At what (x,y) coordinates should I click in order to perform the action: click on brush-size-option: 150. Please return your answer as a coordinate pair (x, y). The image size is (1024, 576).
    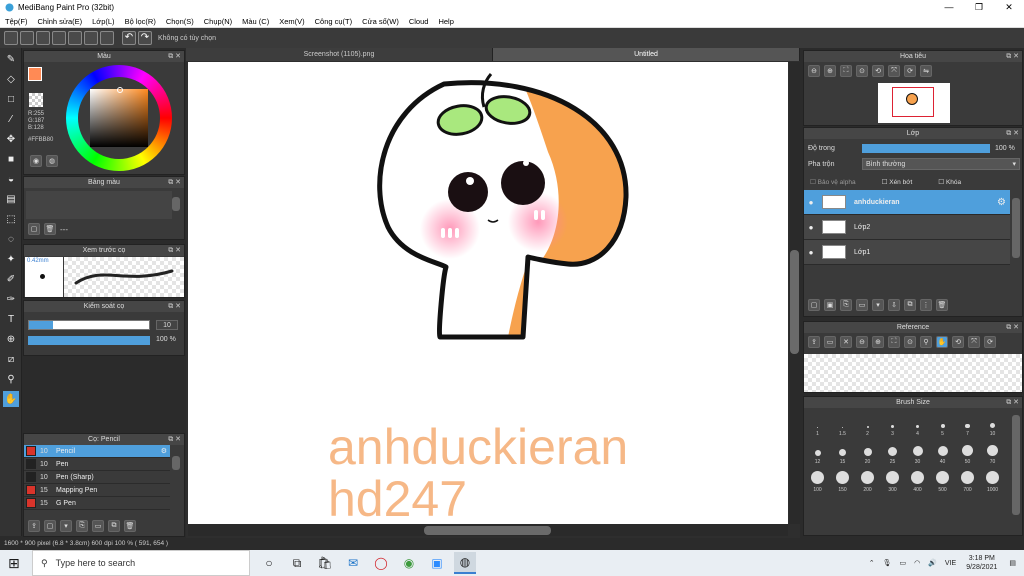
    Looking at the image, I should click on (842, 479).